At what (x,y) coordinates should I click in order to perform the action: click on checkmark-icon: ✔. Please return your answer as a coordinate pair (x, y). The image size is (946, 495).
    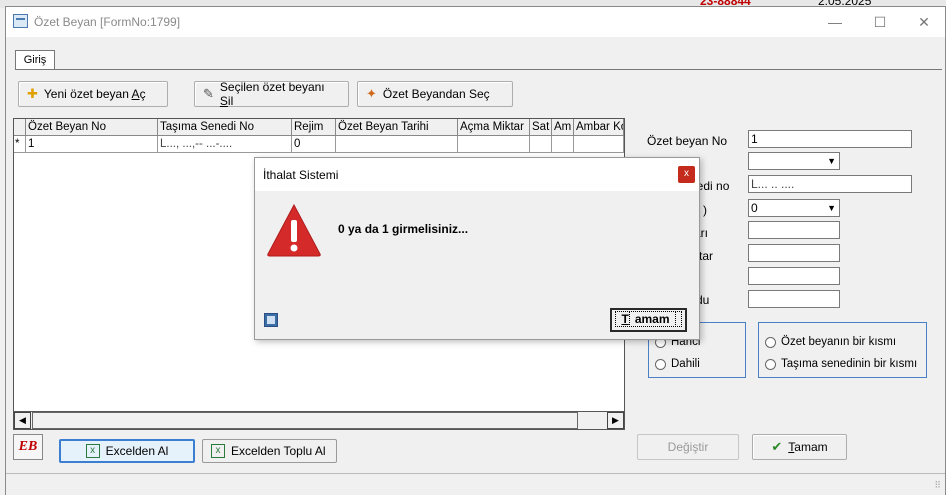
    Looking at the image, I should click on (777, 446).